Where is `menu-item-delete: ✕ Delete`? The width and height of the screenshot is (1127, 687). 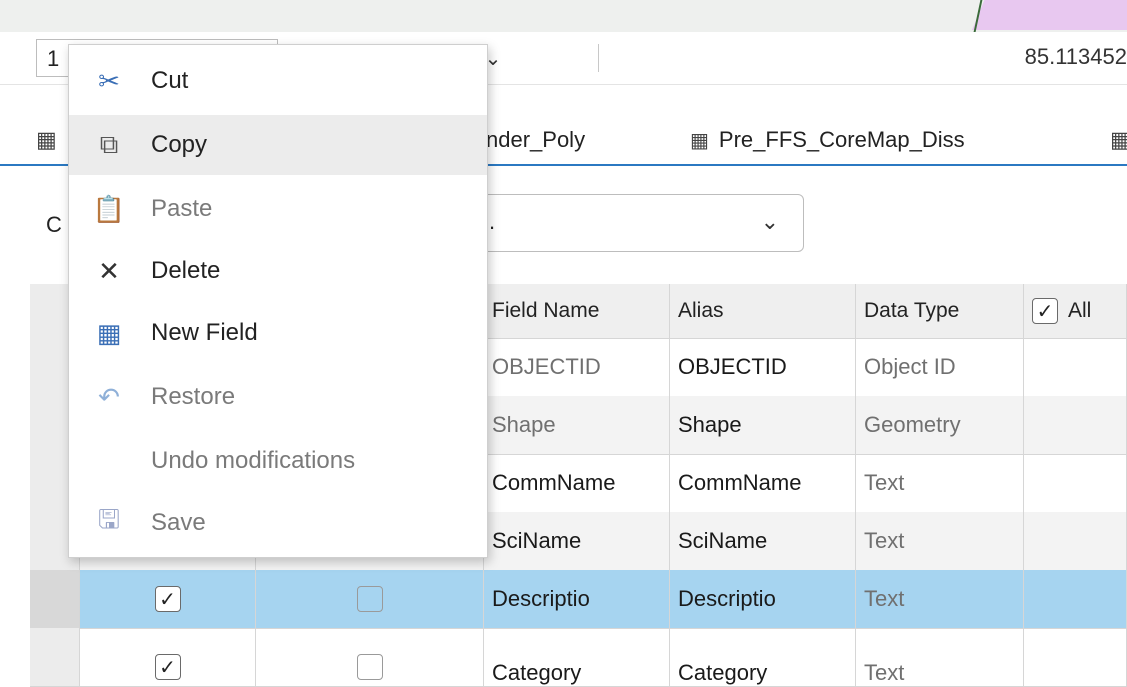 menu-item-delete: ✕ Delete is located at coordinates (278, 271).